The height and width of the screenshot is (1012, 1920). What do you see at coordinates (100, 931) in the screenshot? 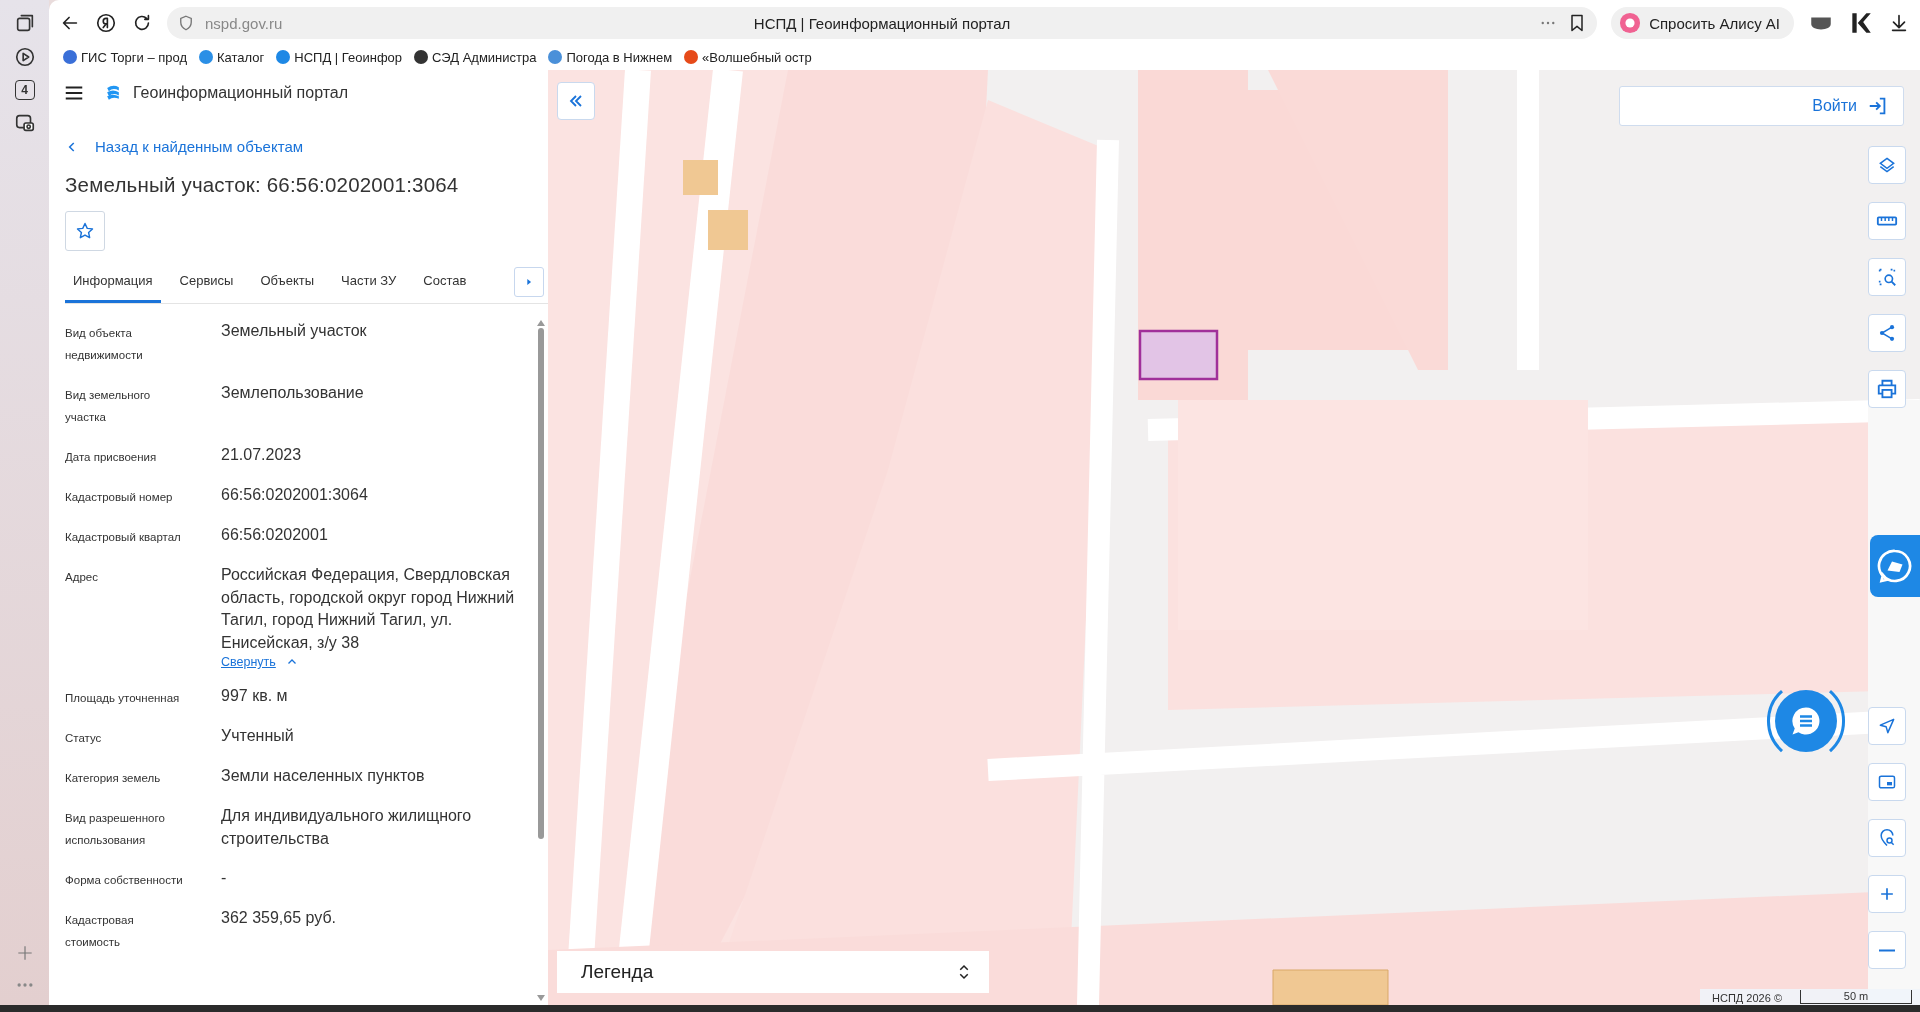
I see `field-label: Кадастровая стоимость` at bounding box center [100, 931].